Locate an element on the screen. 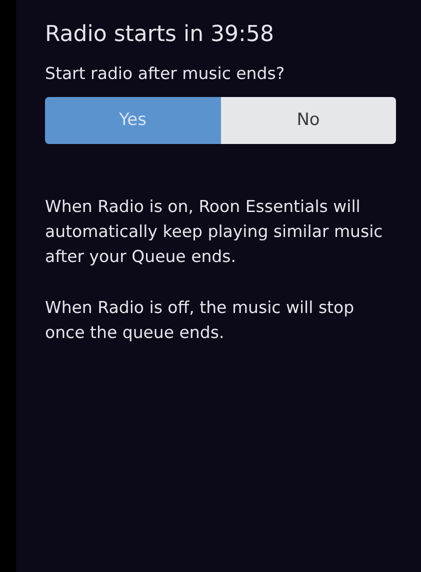  question-text: Start radio after music ends? is located at coordinates (165, 74).